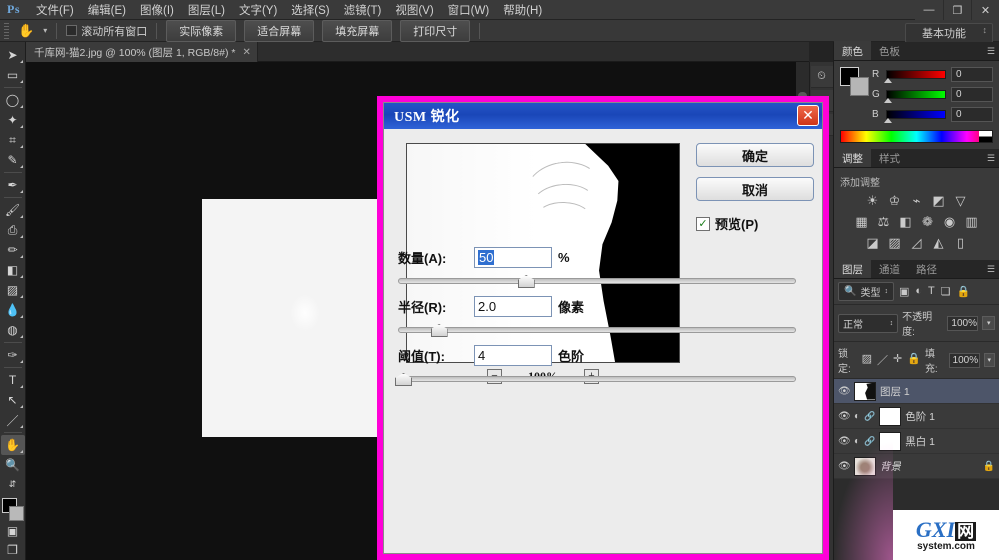 Image resolution: width=999 pixels, height=560 pixels. I want to click on layer-thumbnail, so click(865, 466).